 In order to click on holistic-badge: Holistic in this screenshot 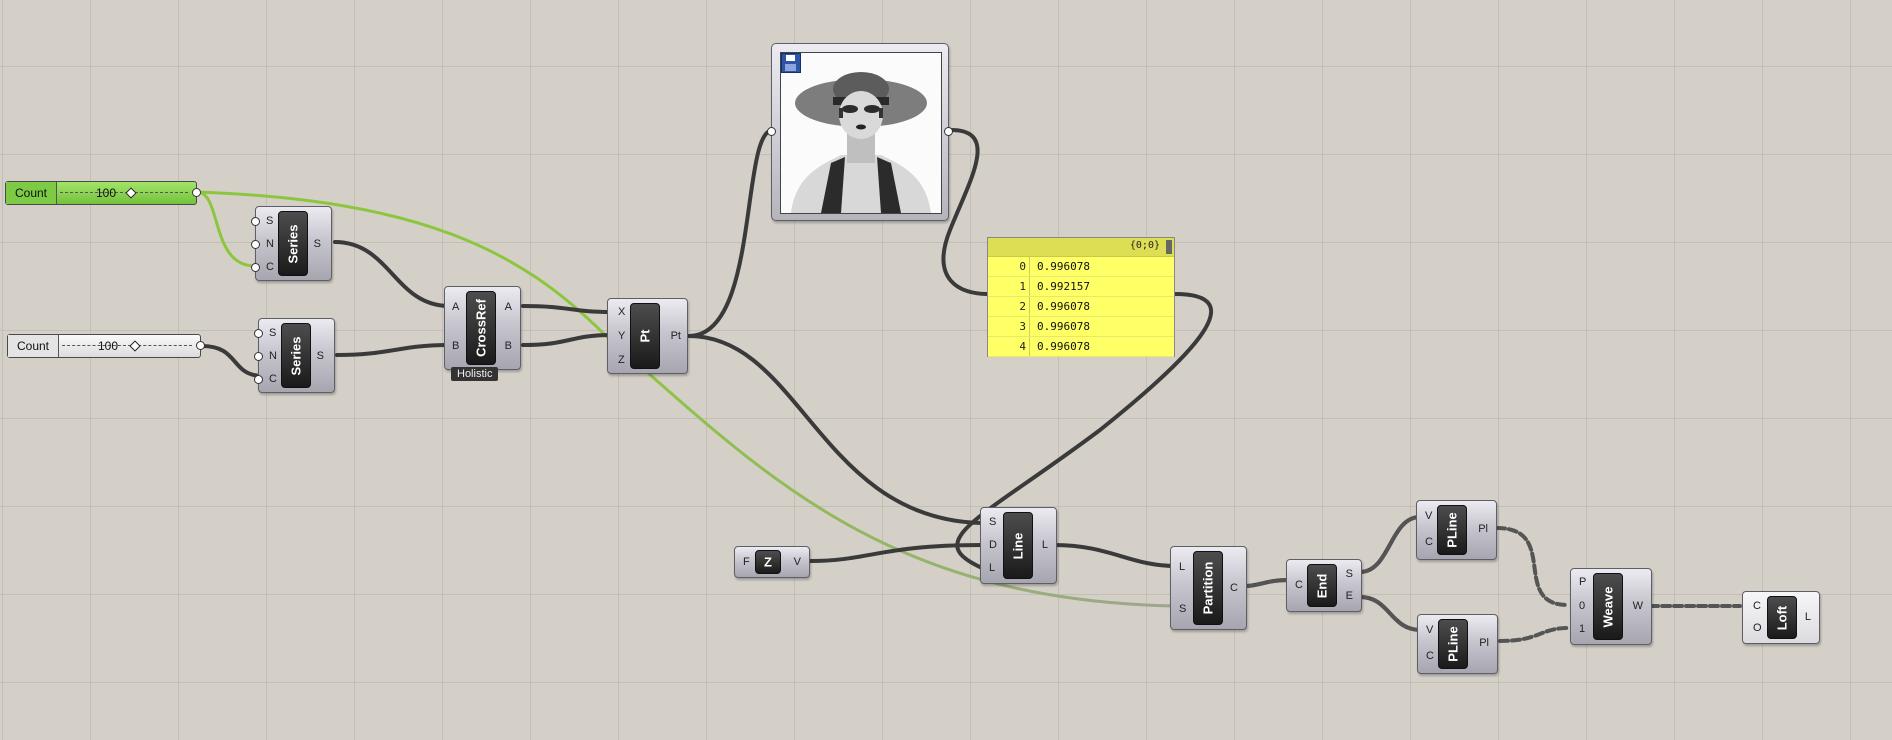, I will do `click(475, 374)`.